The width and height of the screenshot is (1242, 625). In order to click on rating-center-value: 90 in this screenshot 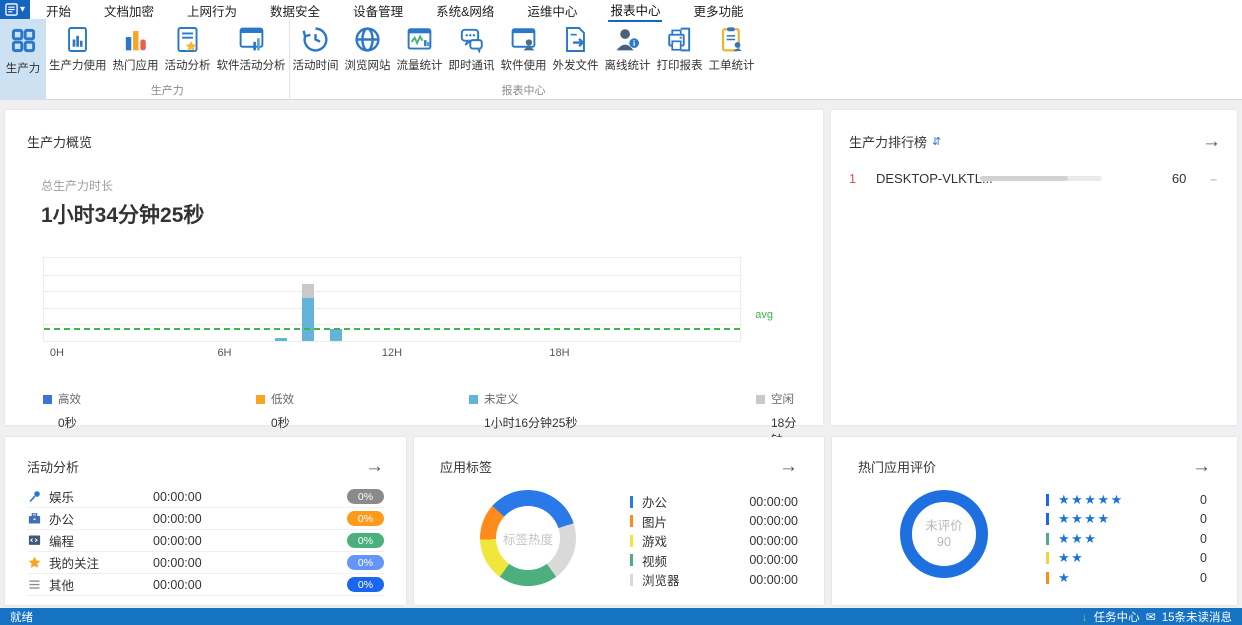, I will do `click(944, 542)`.